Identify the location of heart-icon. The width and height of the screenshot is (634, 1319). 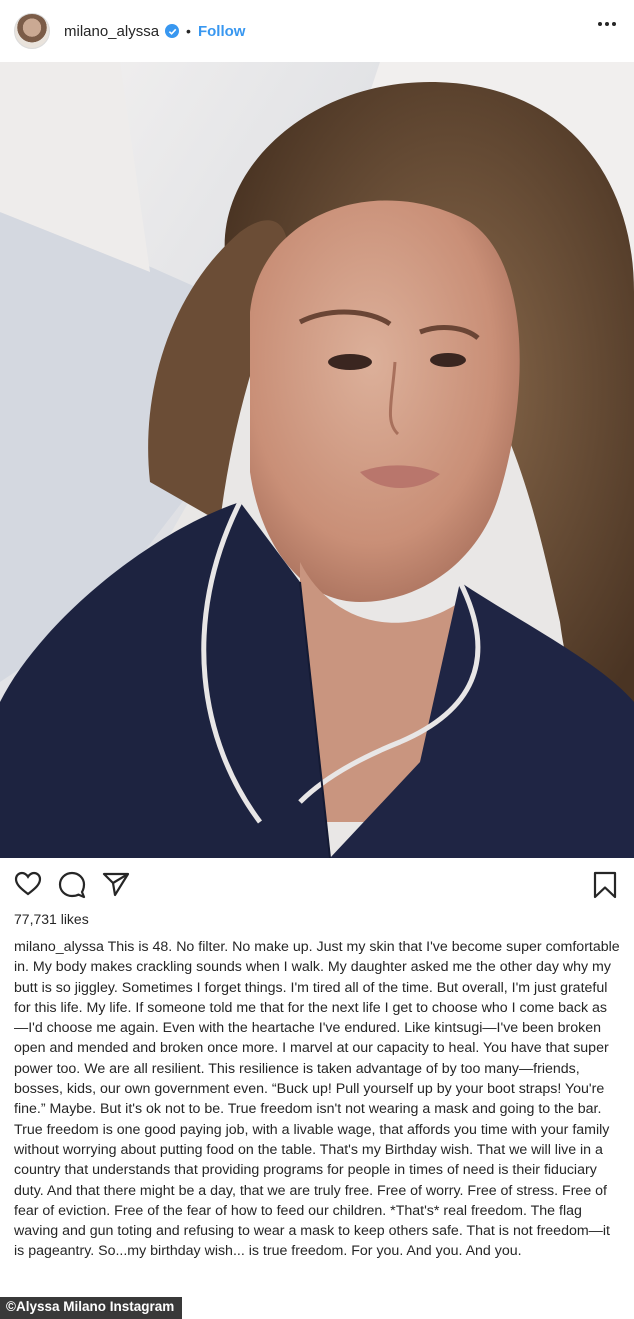
(28, 886).